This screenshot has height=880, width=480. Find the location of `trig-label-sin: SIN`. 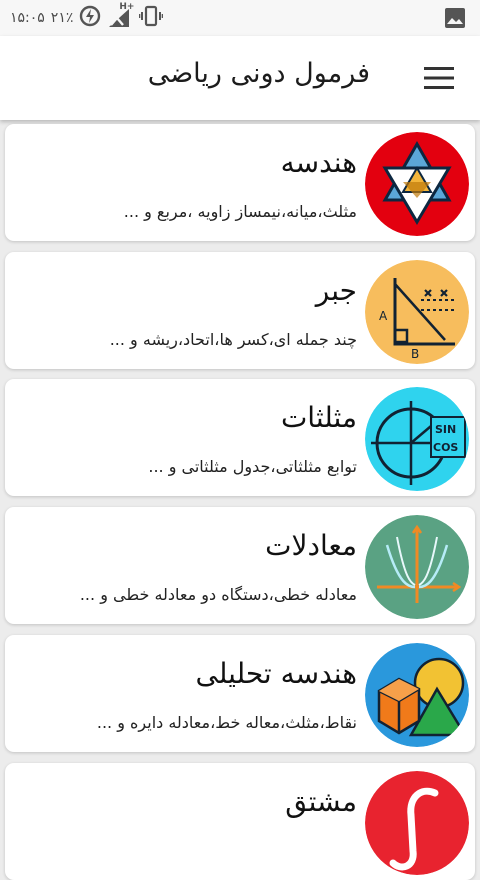

trig-label-sin: SIN is located at coordinates (445, 429).